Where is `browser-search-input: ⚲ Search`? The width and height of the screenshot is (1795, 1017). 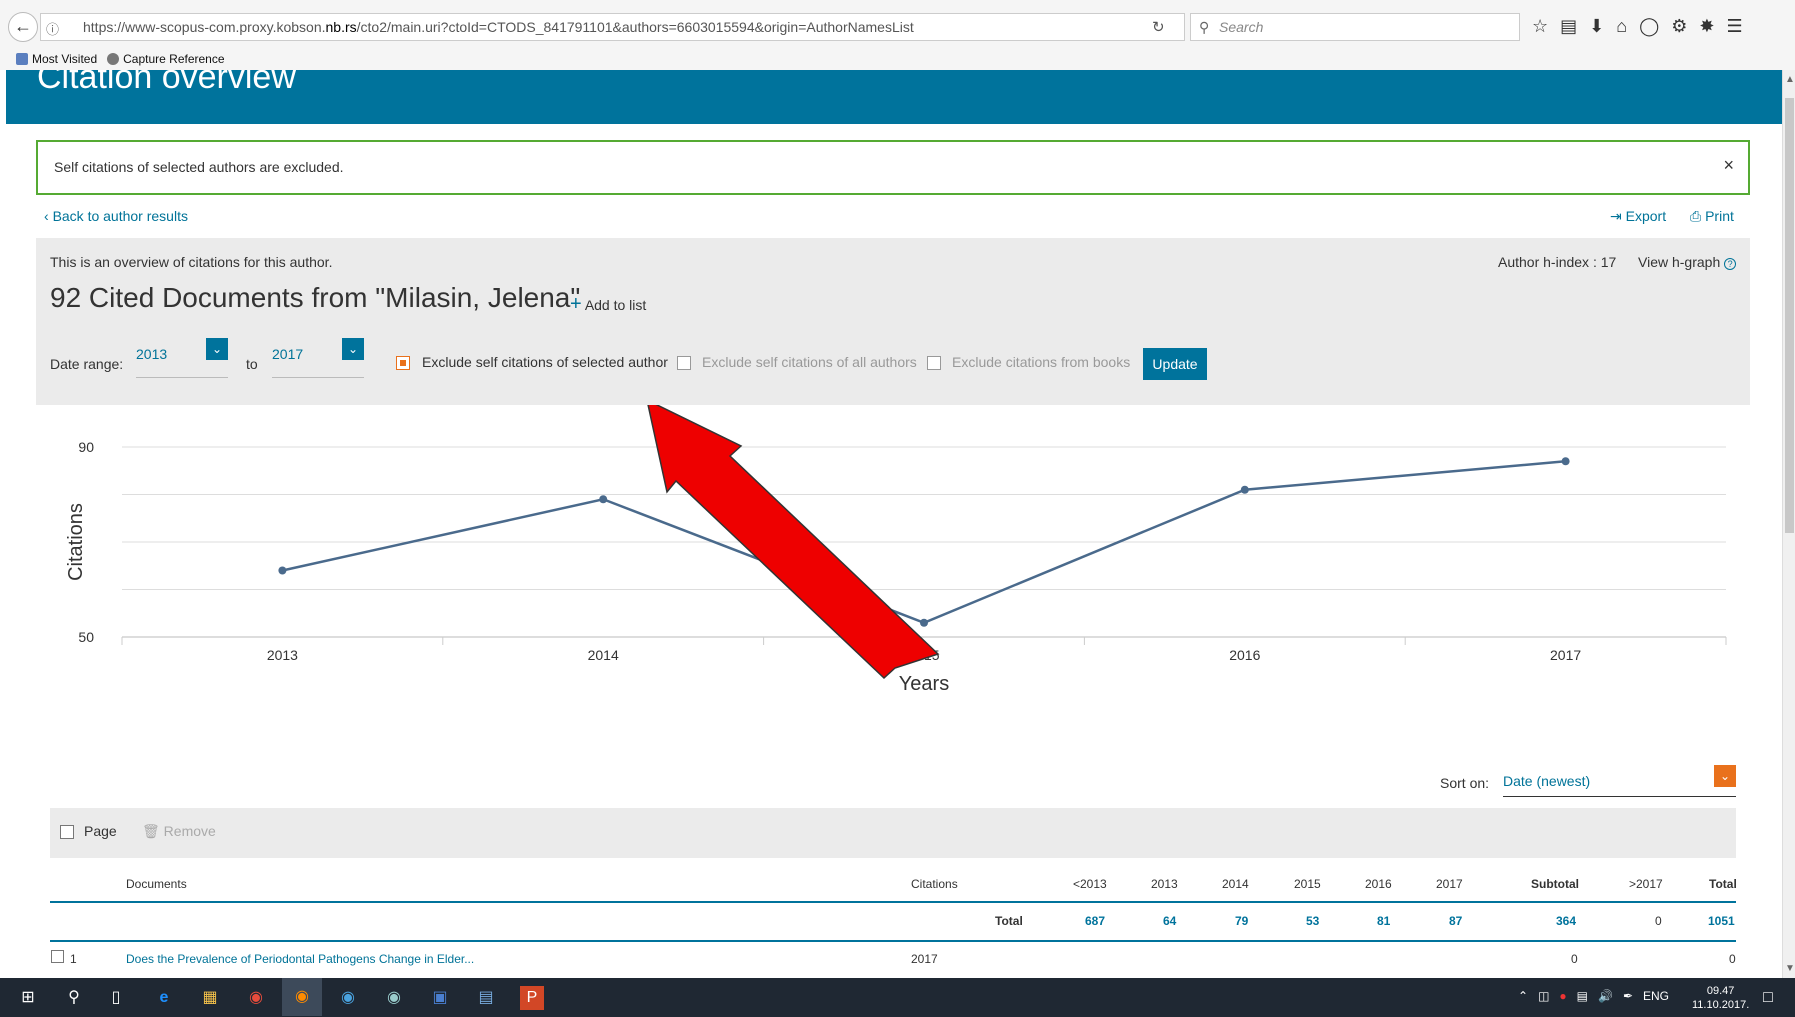 browser-search-input: ⚲ Search is located at coordinates (1355, 27).